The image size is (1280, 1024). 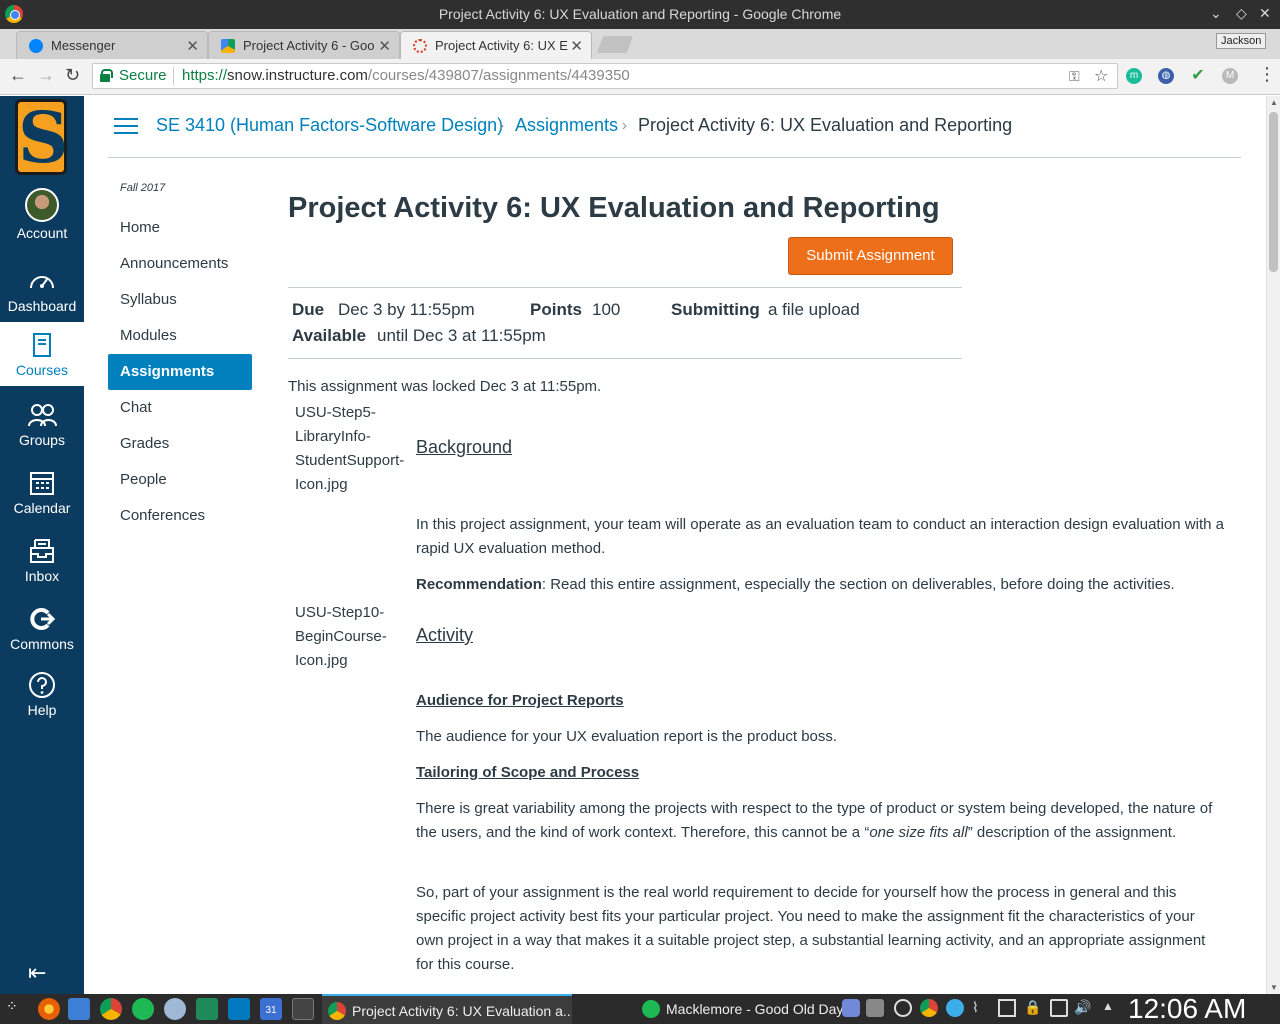 What do you see at coordinates (180, 372) in the screenshot?
I see `course-nav-assignments: Assignments` at bounding box center [180, 372].